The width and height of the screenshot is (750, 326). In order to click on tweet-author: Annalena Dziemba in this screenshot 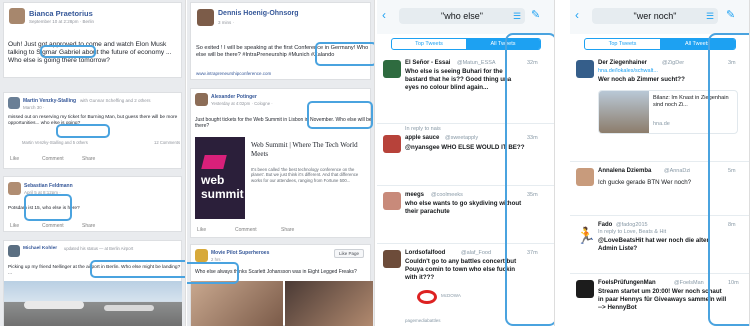, I will do `click(624, 171)`.